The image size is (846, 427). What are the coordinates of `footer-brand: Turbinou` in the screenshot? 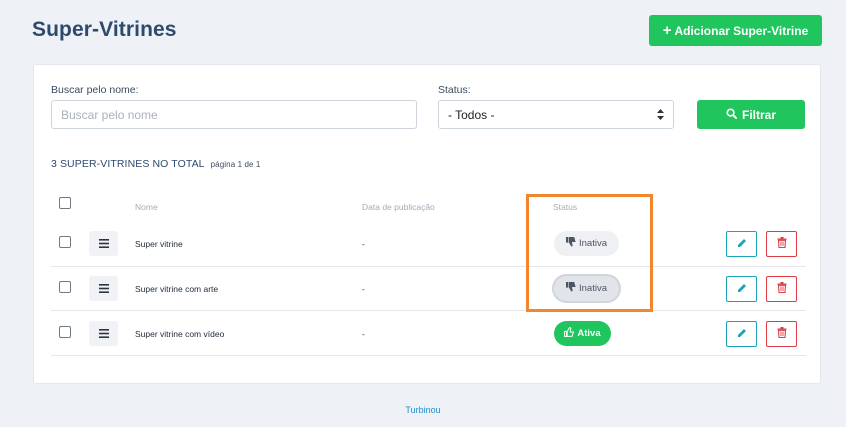 It's located at (423, 410).